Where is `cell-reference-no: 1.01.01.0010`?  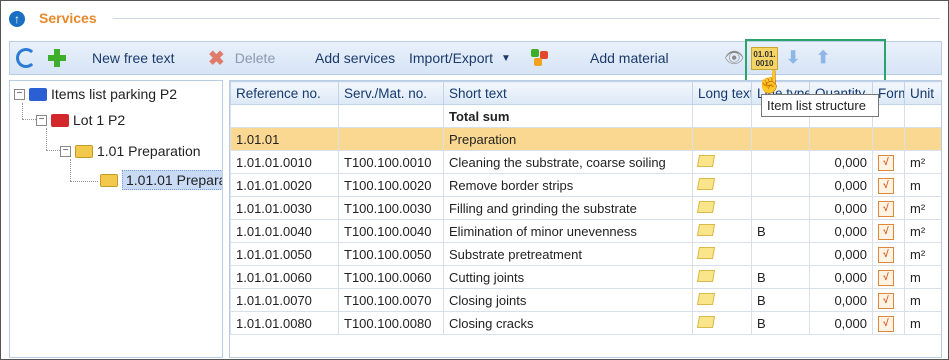
cell-reference-no: 1.01.01.0010 is located at coordinates (284, 162).